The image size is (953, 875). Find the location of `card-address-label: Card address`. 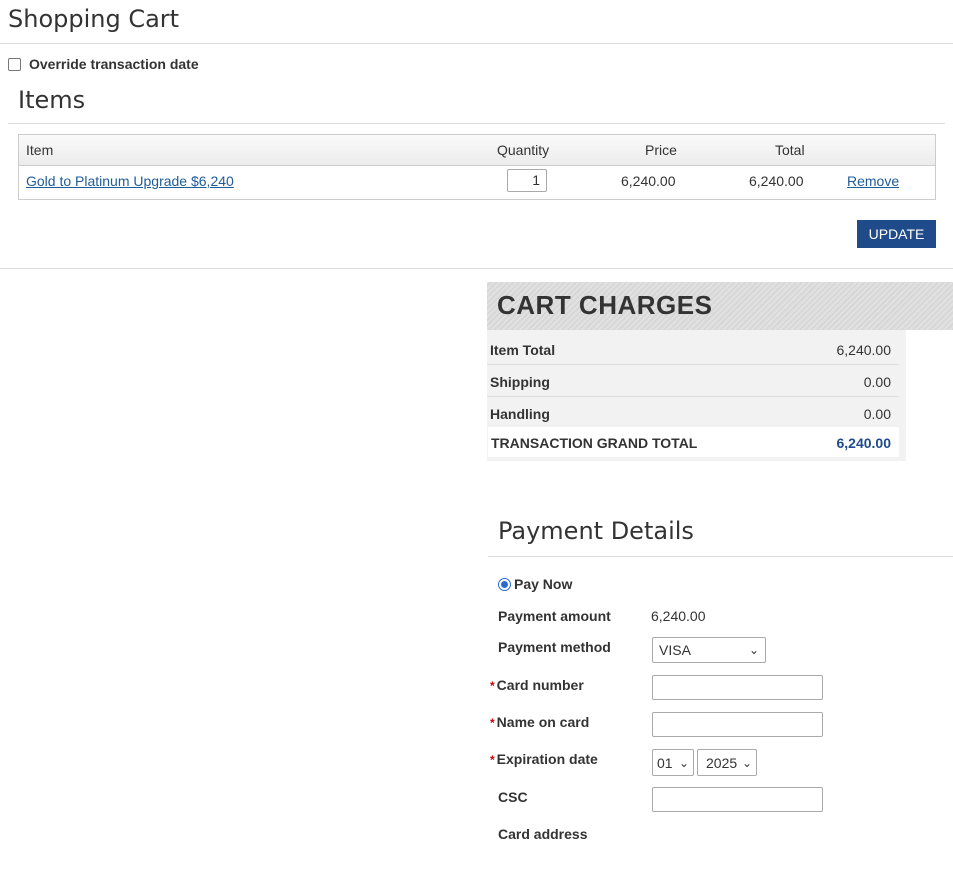

card-address-label: Card address is located at coordinates (543, 834).